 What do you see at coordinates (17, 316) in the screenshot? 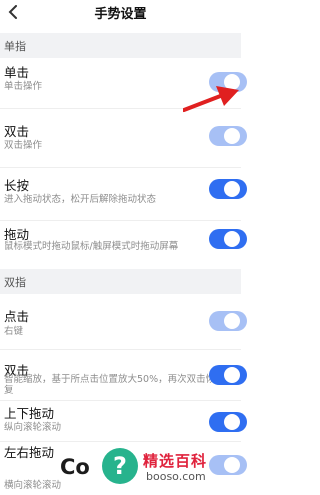
I see `setting-title: 点击` at bounding box center [17, 316].